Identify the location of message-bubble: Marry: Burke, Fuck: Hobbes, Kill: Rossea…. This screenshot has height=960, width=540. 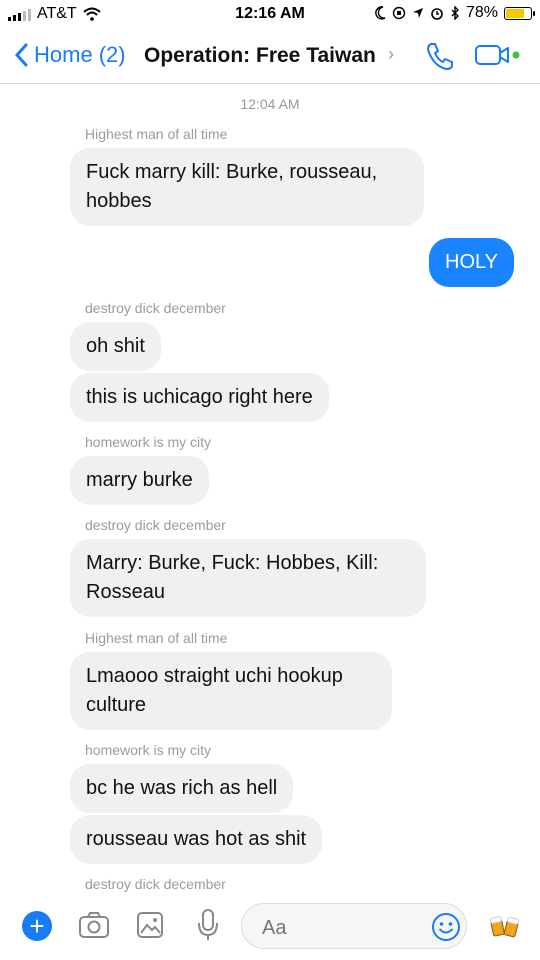
(248, 578).